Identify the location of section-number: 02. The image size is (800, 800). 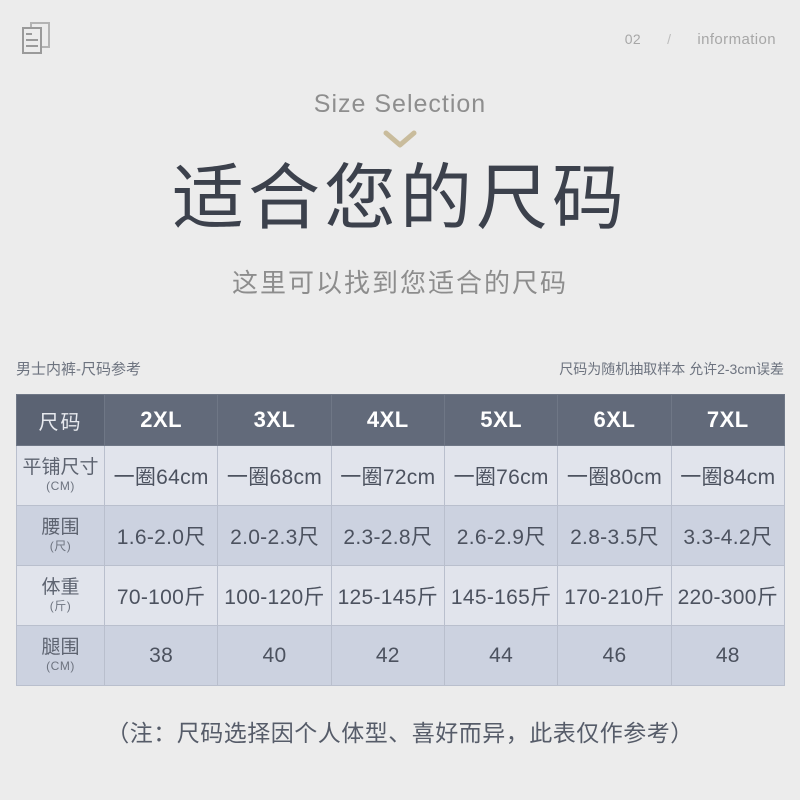
(633, 39).